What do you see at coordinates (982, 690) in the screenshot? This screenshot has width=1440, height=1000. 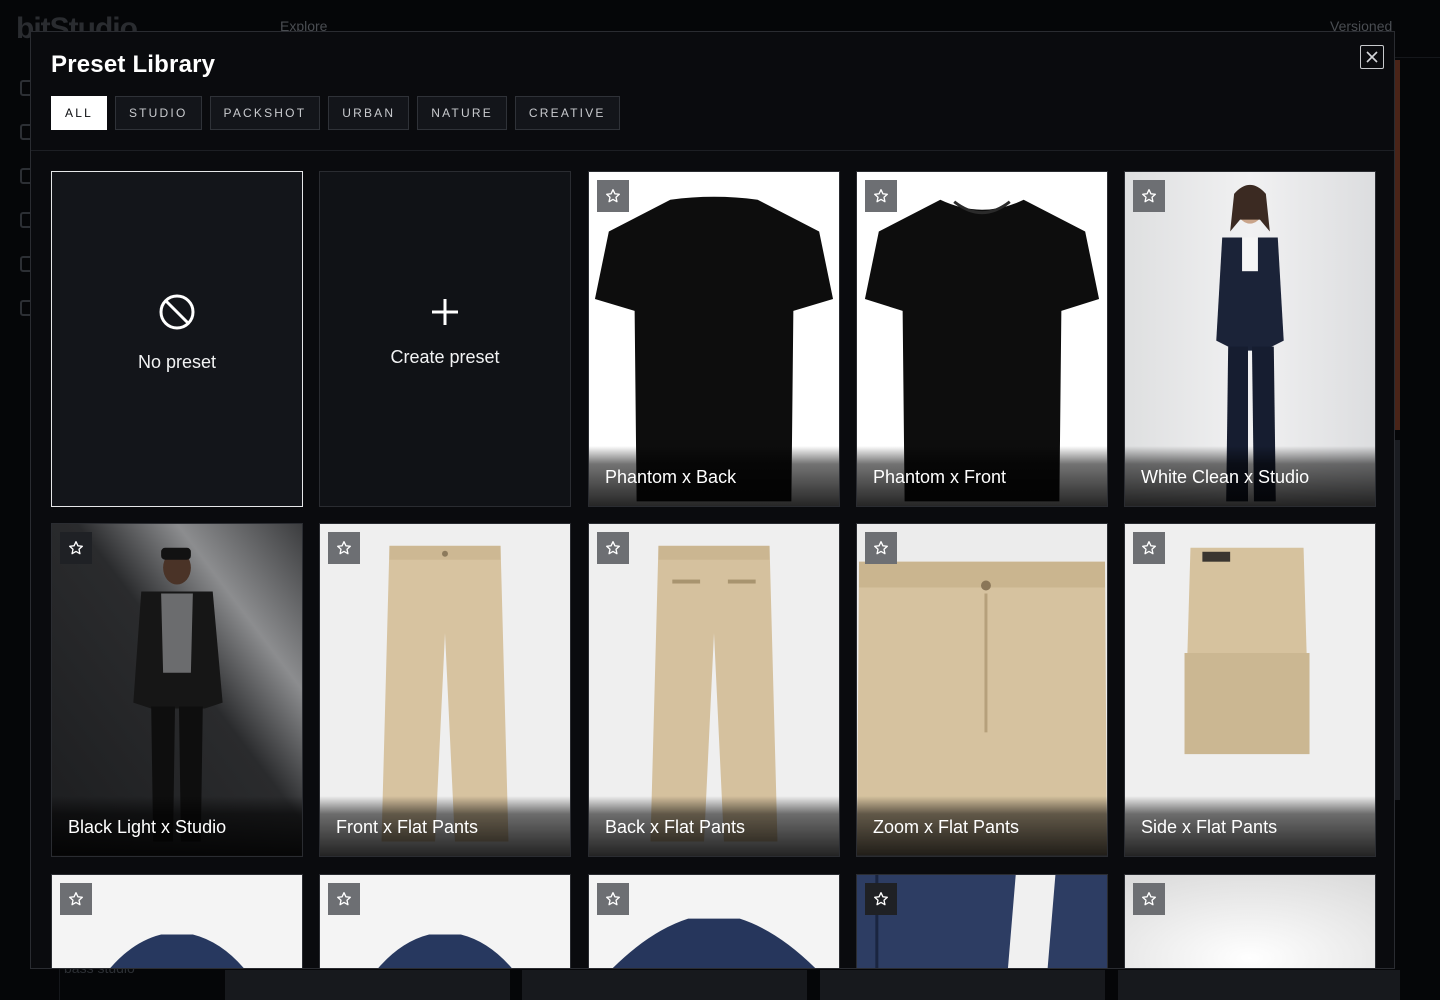 I see `preset-card: Zoom x Flat Pants` at bounding box center [982, 690].